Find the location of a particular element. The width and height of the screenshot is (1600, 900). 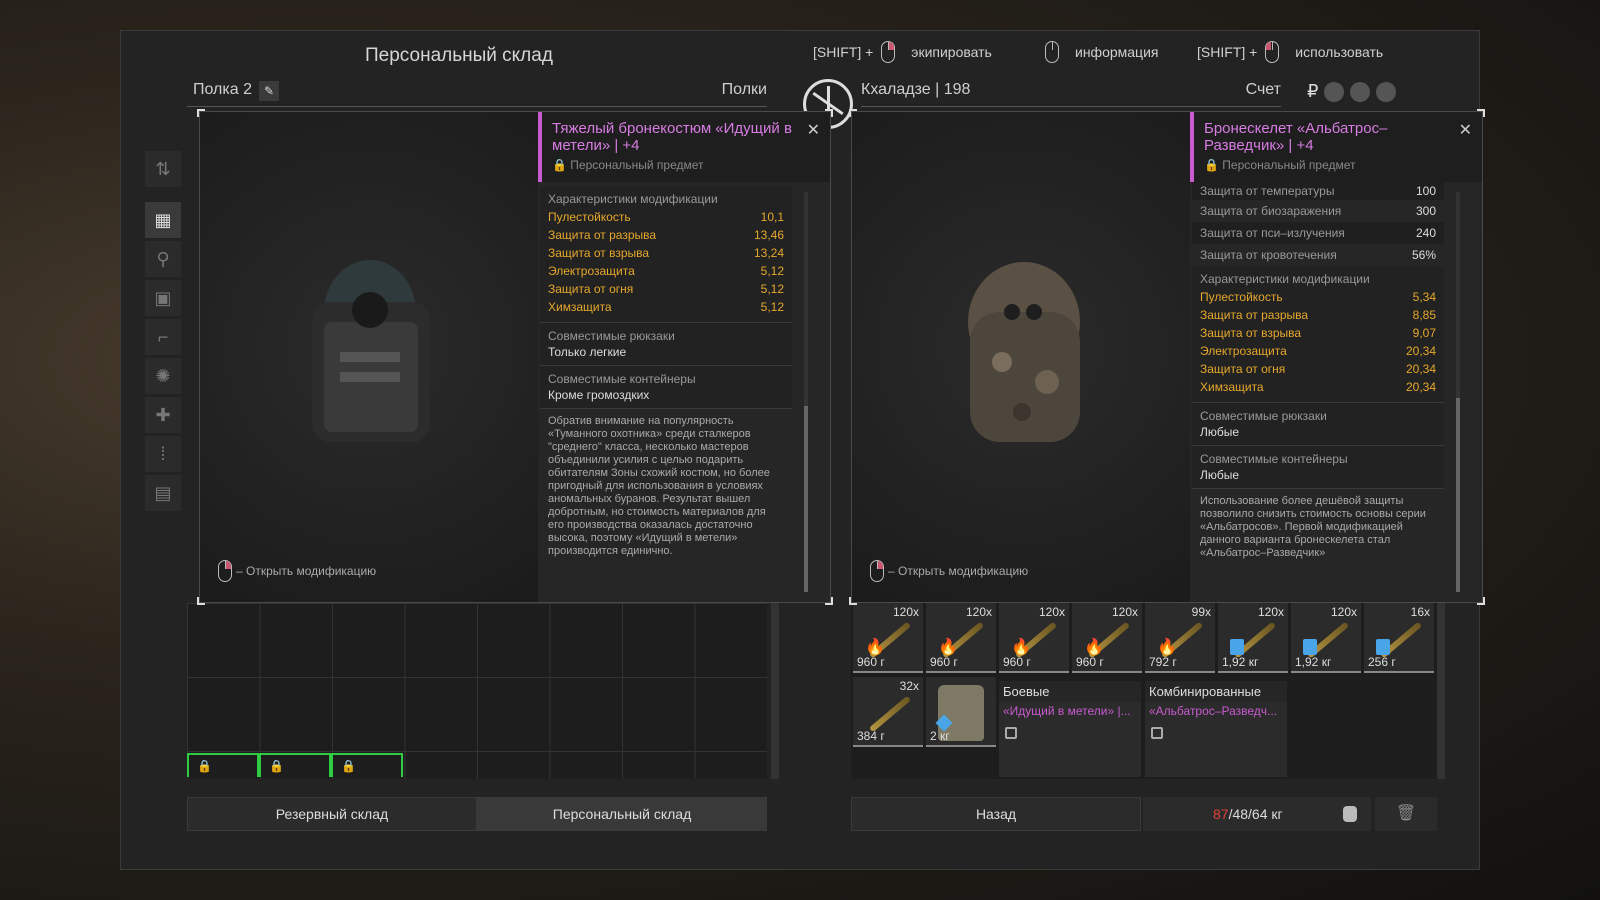

owner-name: Кхаладзе | 198 is located at coordinates (916, 89).